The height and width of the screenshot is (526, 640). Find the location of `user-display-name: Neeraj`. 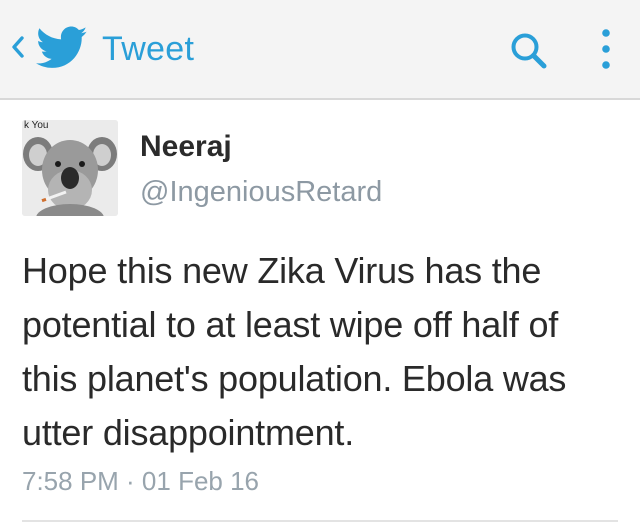

user-display-name: Neeraj is located at coordinates (186, 147).